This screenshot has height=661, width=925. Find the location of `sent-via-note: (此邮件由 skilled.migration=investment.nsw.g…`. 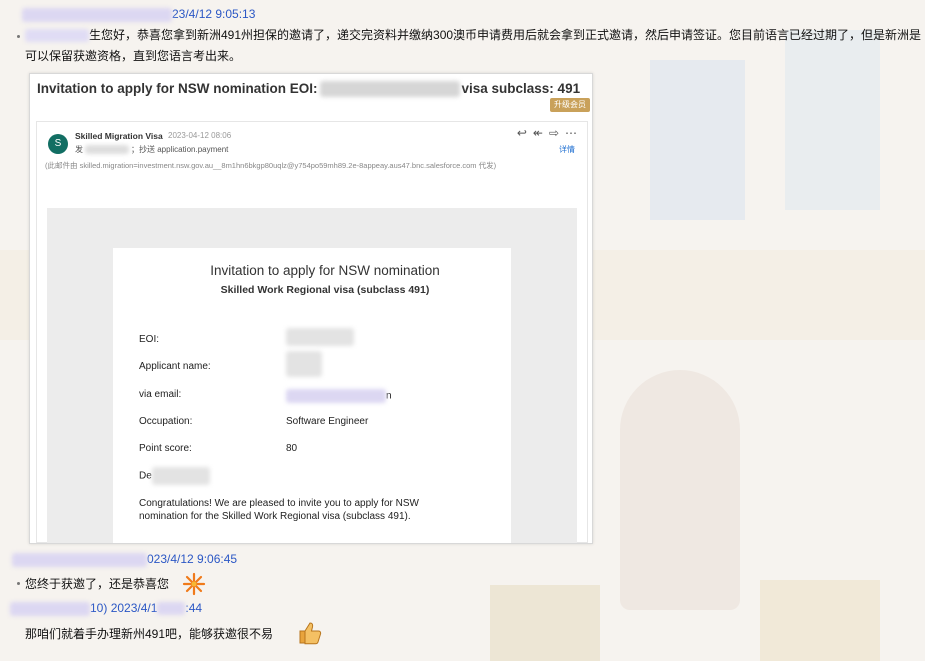

sent-via-note: (此邮件由 skilled.migration=investment.nsw.g… is located at coordinates (271, 165).